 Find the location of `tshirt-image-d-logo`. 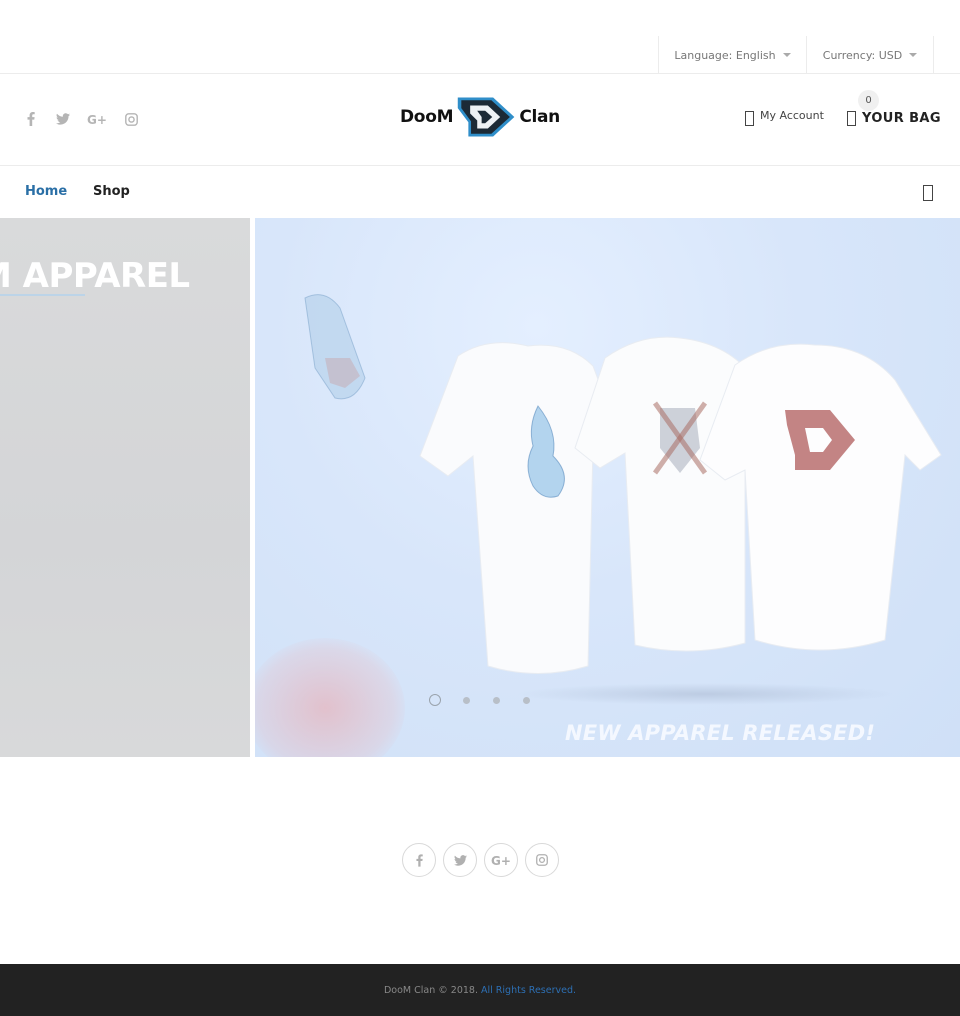

tshirt-image-d-logo is located at coordinates (820, 497).